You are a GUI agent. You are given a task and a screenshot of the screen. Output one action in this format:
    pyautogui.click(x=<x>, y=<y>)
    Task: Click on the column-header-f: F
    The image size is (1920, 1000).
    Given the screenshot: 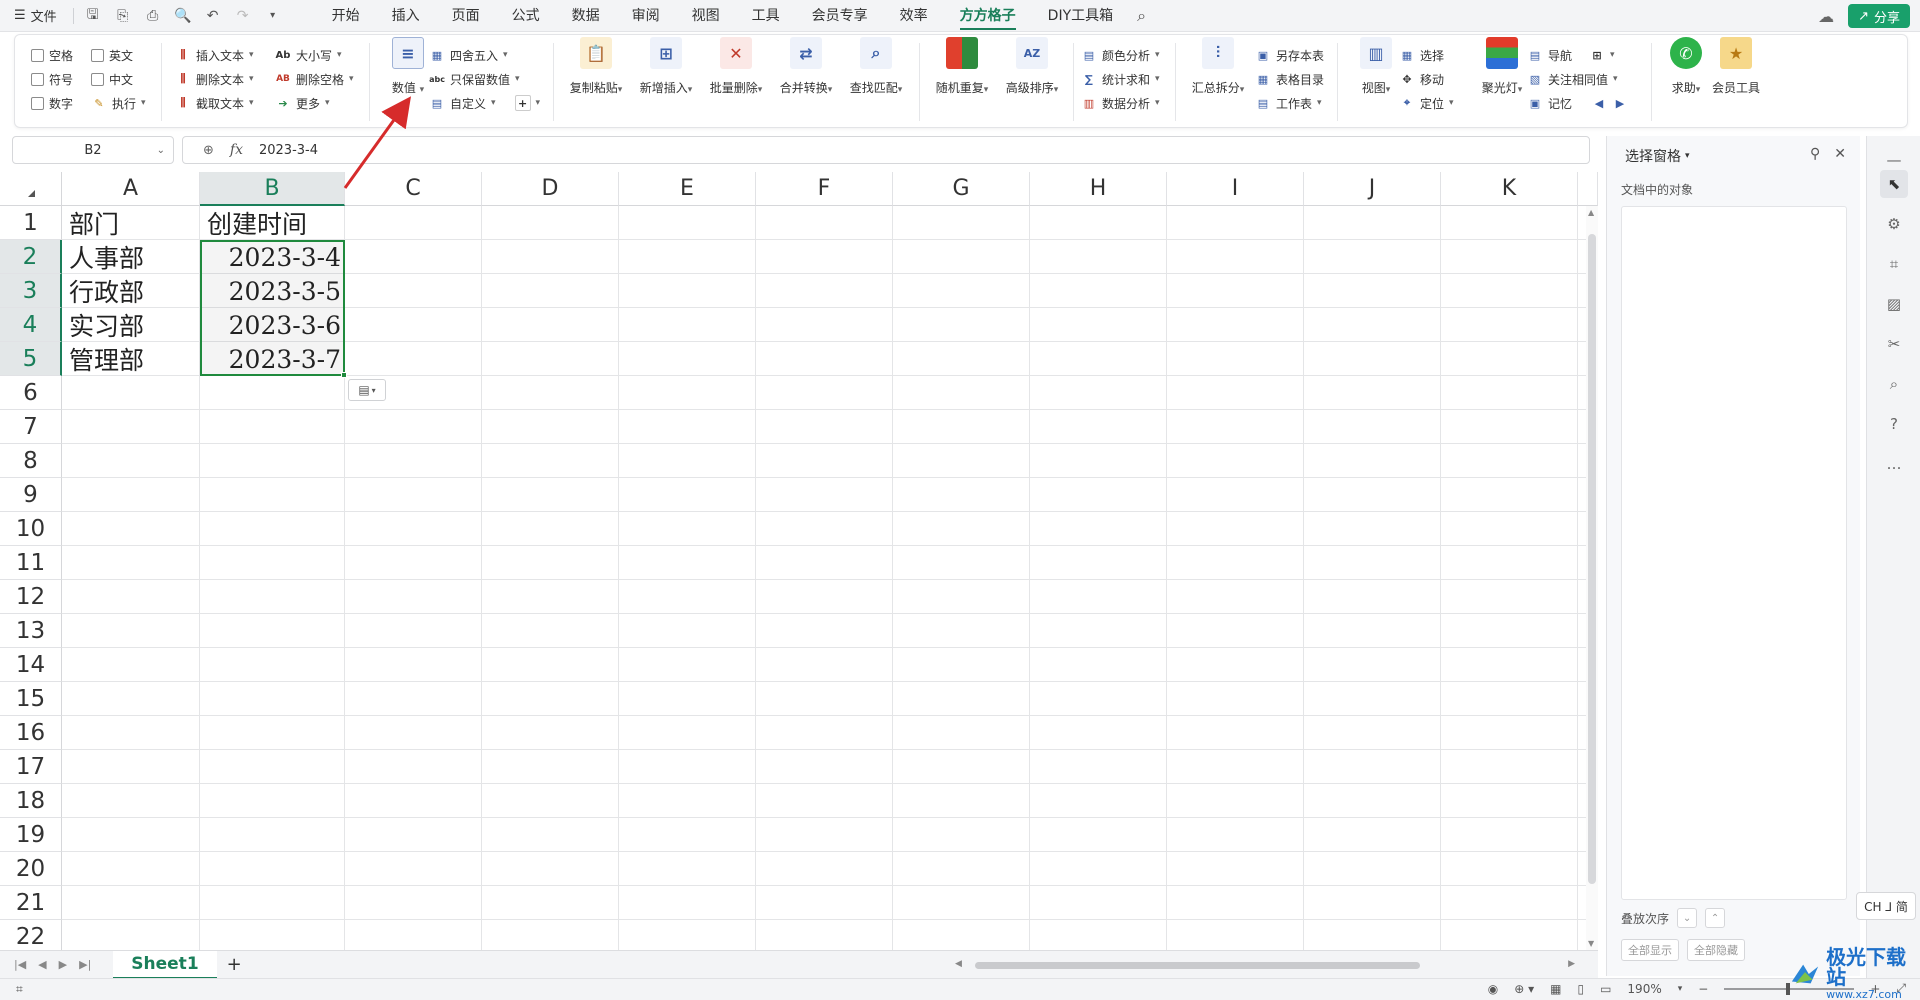 What is the action you would take?
    pyautogui.click(x=824, y=189)
    